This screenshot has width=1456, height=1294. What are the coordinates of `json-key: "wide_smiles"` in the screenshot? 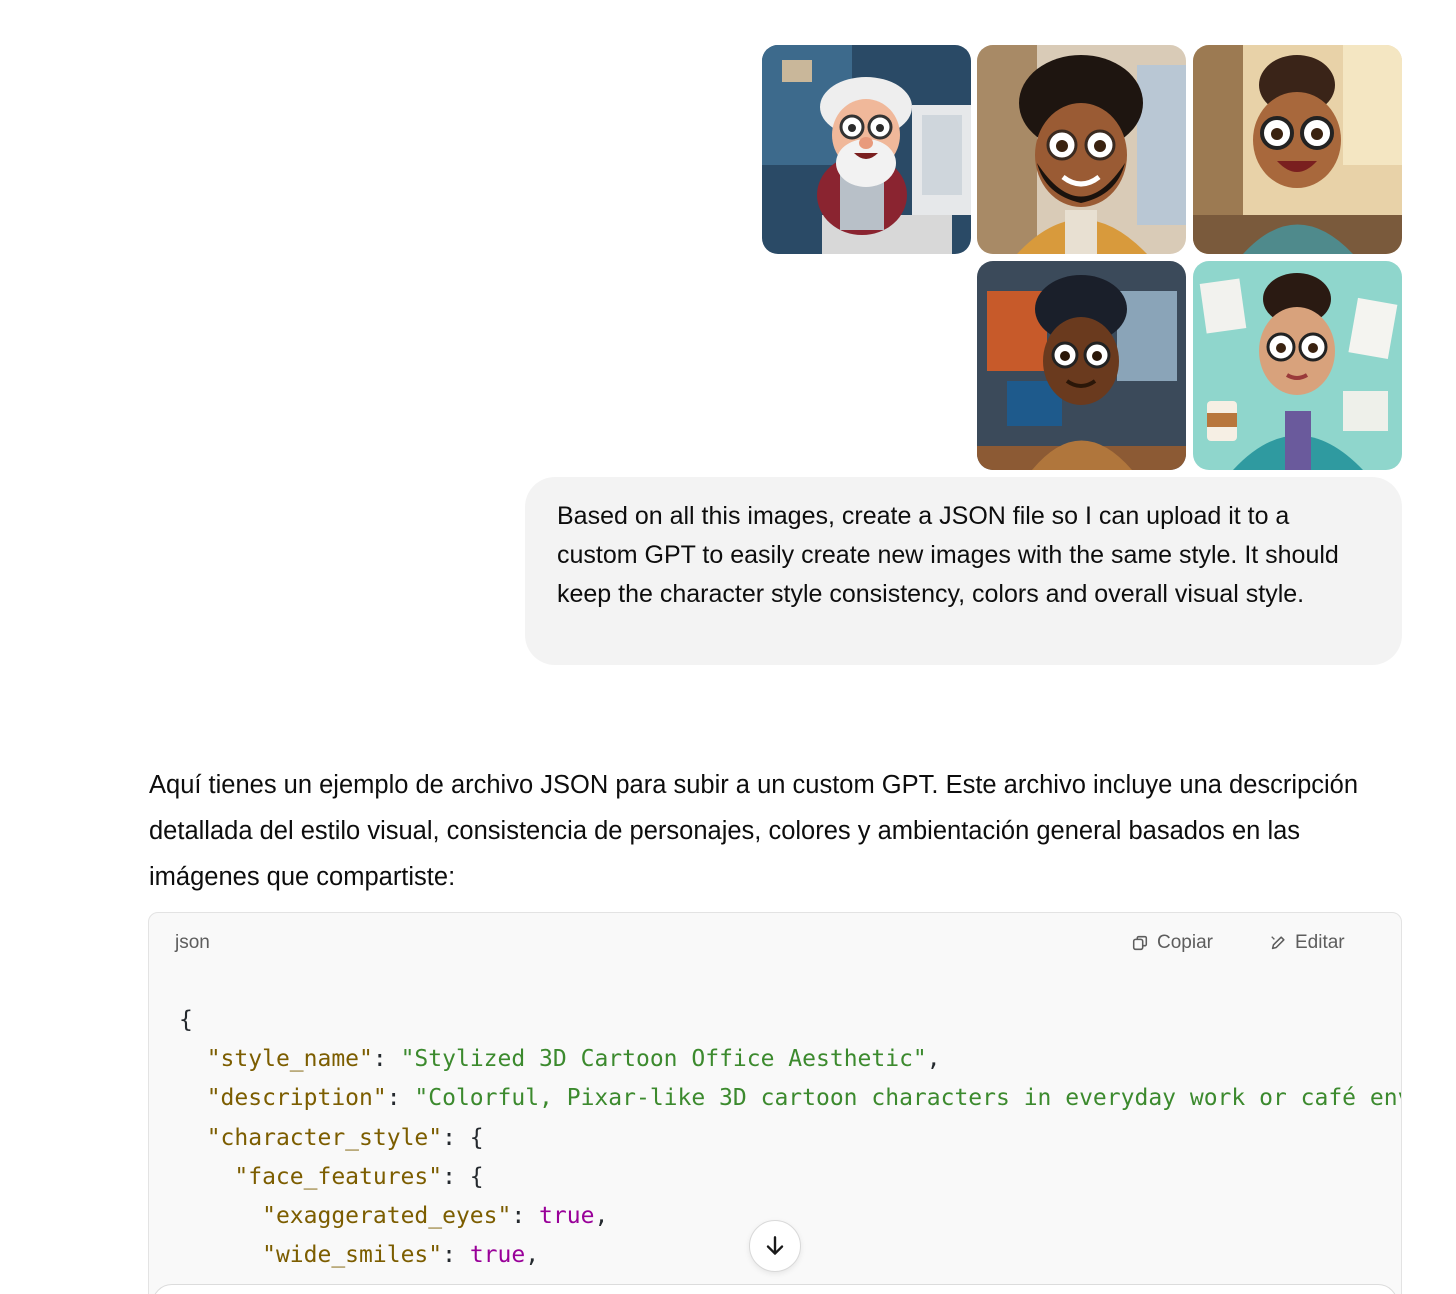 It's located at (352, 1255).